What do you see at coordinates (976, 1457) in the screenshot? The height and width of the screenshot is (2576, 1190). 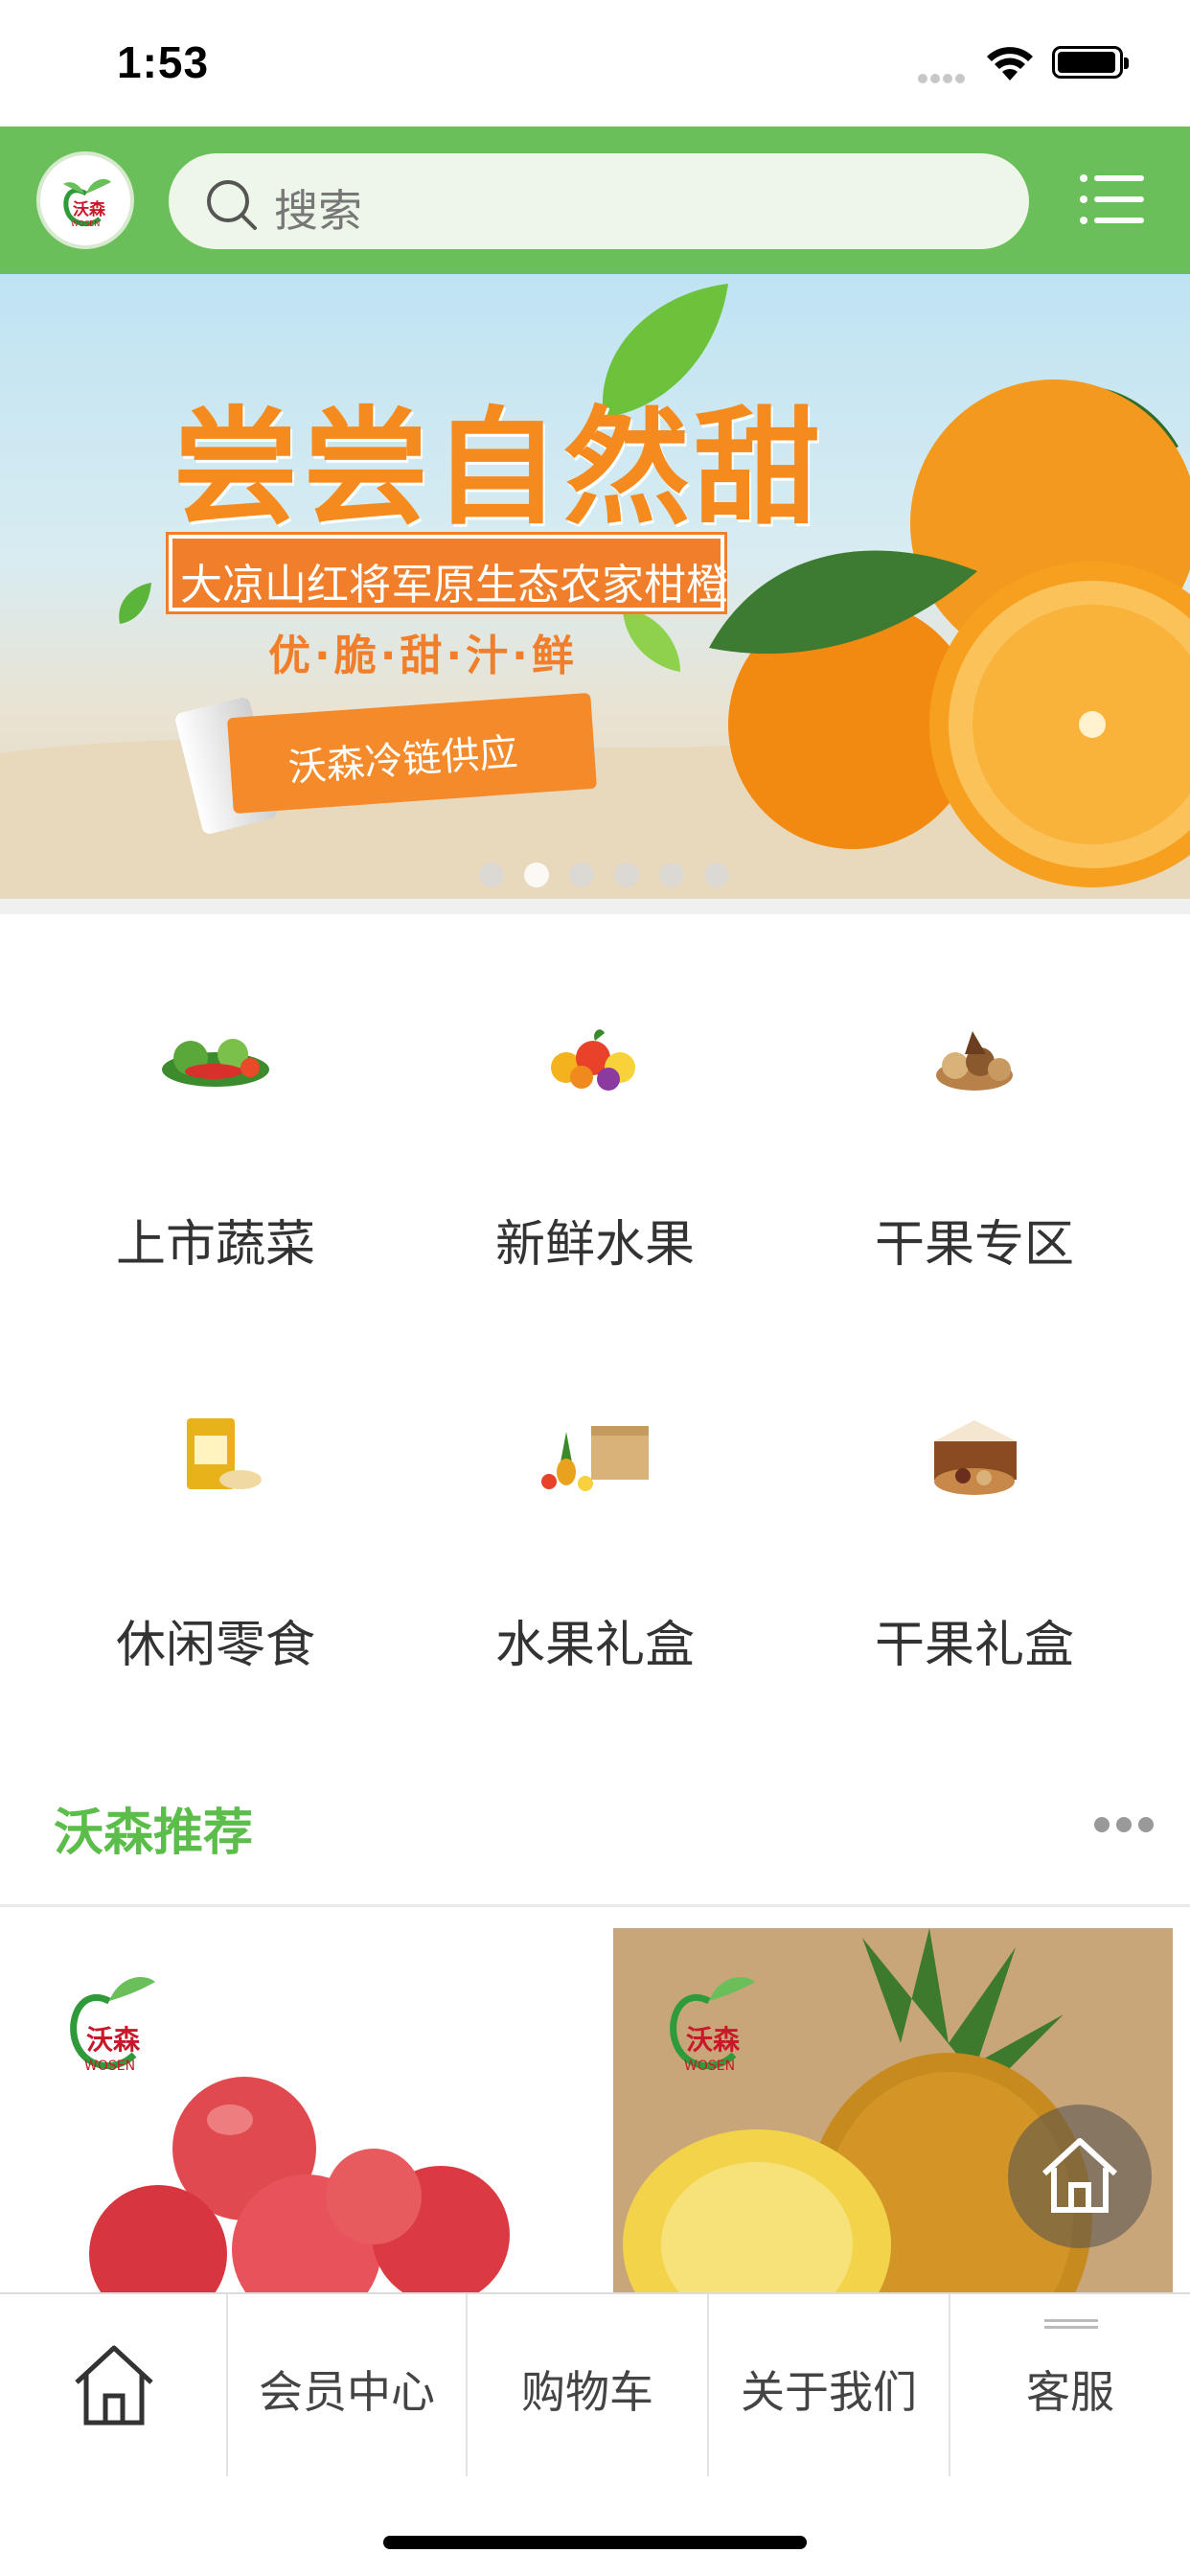 I see `nut-gift-box-icon` at bounding box center [976, 1457].